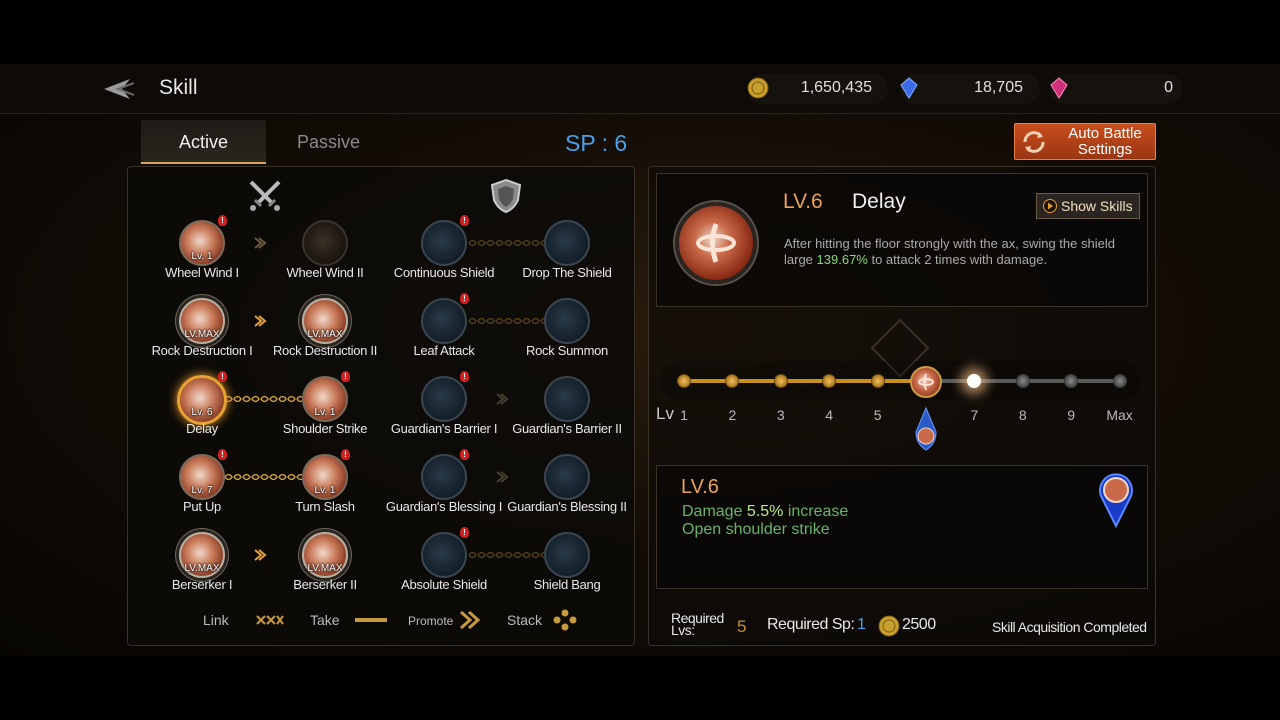 This screenshot has width=1280, height=720. I want to click on acquisition-status: Skill Acquisition Completed, so click(1069, 627).